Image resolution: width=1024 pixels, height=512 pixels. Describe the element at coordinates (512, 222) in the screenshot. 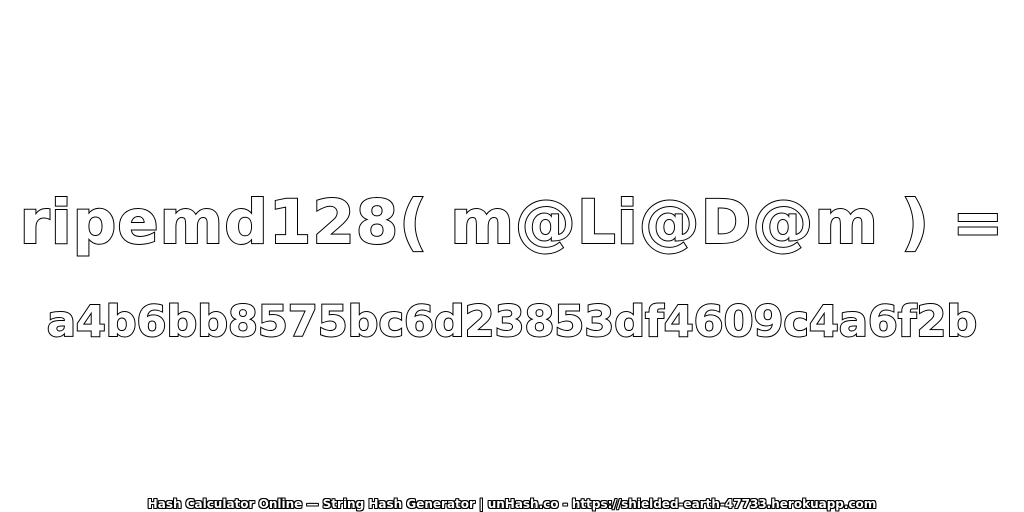

I see `hash-expression: ripemd128( m@Li@D@m ) =` at that location.